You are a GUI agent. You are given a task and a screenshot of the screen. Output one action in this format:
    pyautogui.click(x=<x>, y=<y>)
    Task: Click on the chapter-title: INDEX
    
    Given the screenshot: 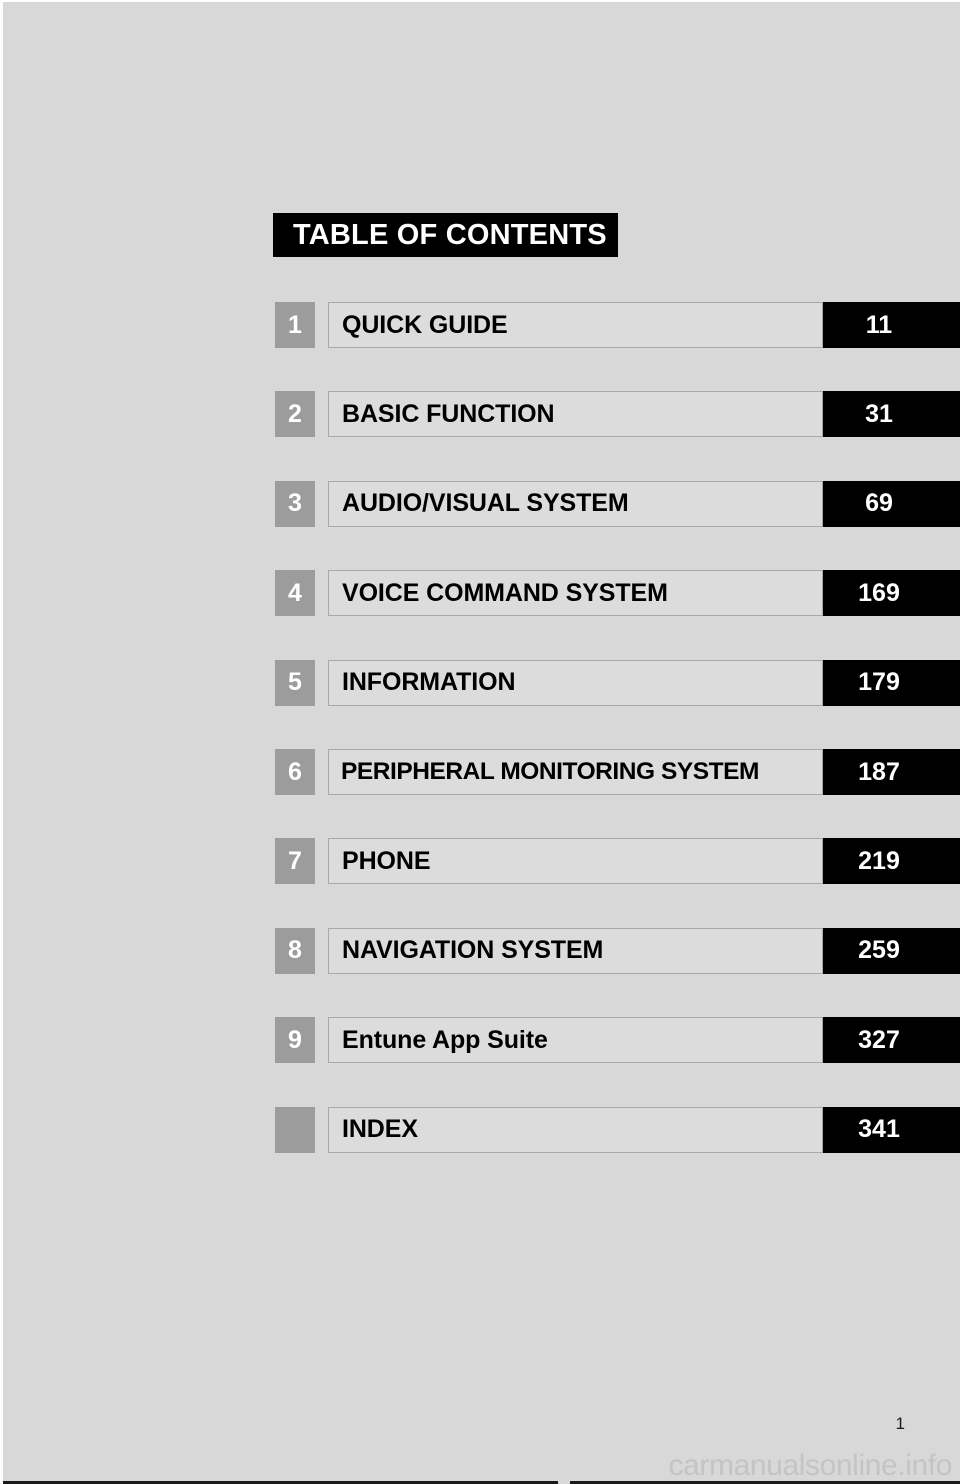 What is the action you would take?
    pyautogui.click(x=575, y=1129)
    